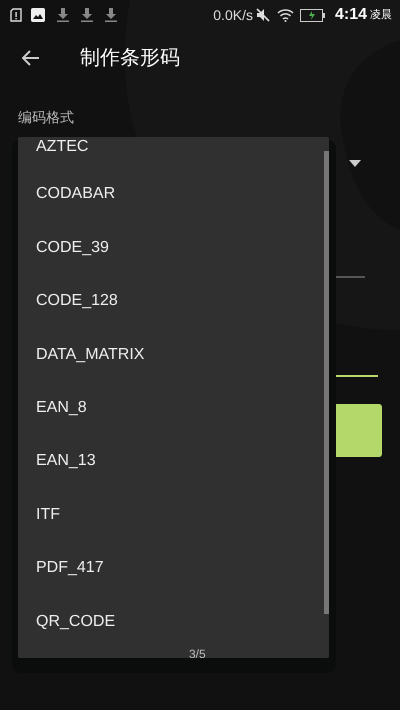 This screenshot has width=400, height=710. I want to click on mute-icon, so click(262, 15).